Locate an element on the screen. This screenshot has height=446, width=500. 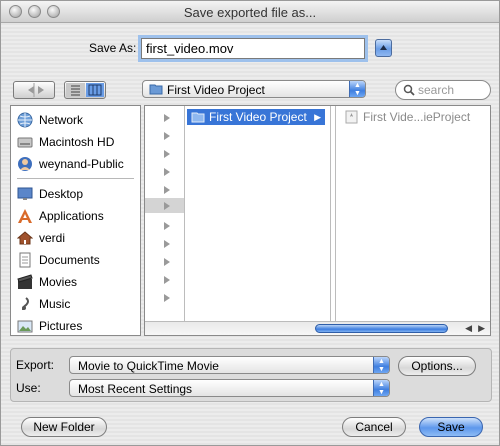
pictures-icon is located at coordinates (25, 326).